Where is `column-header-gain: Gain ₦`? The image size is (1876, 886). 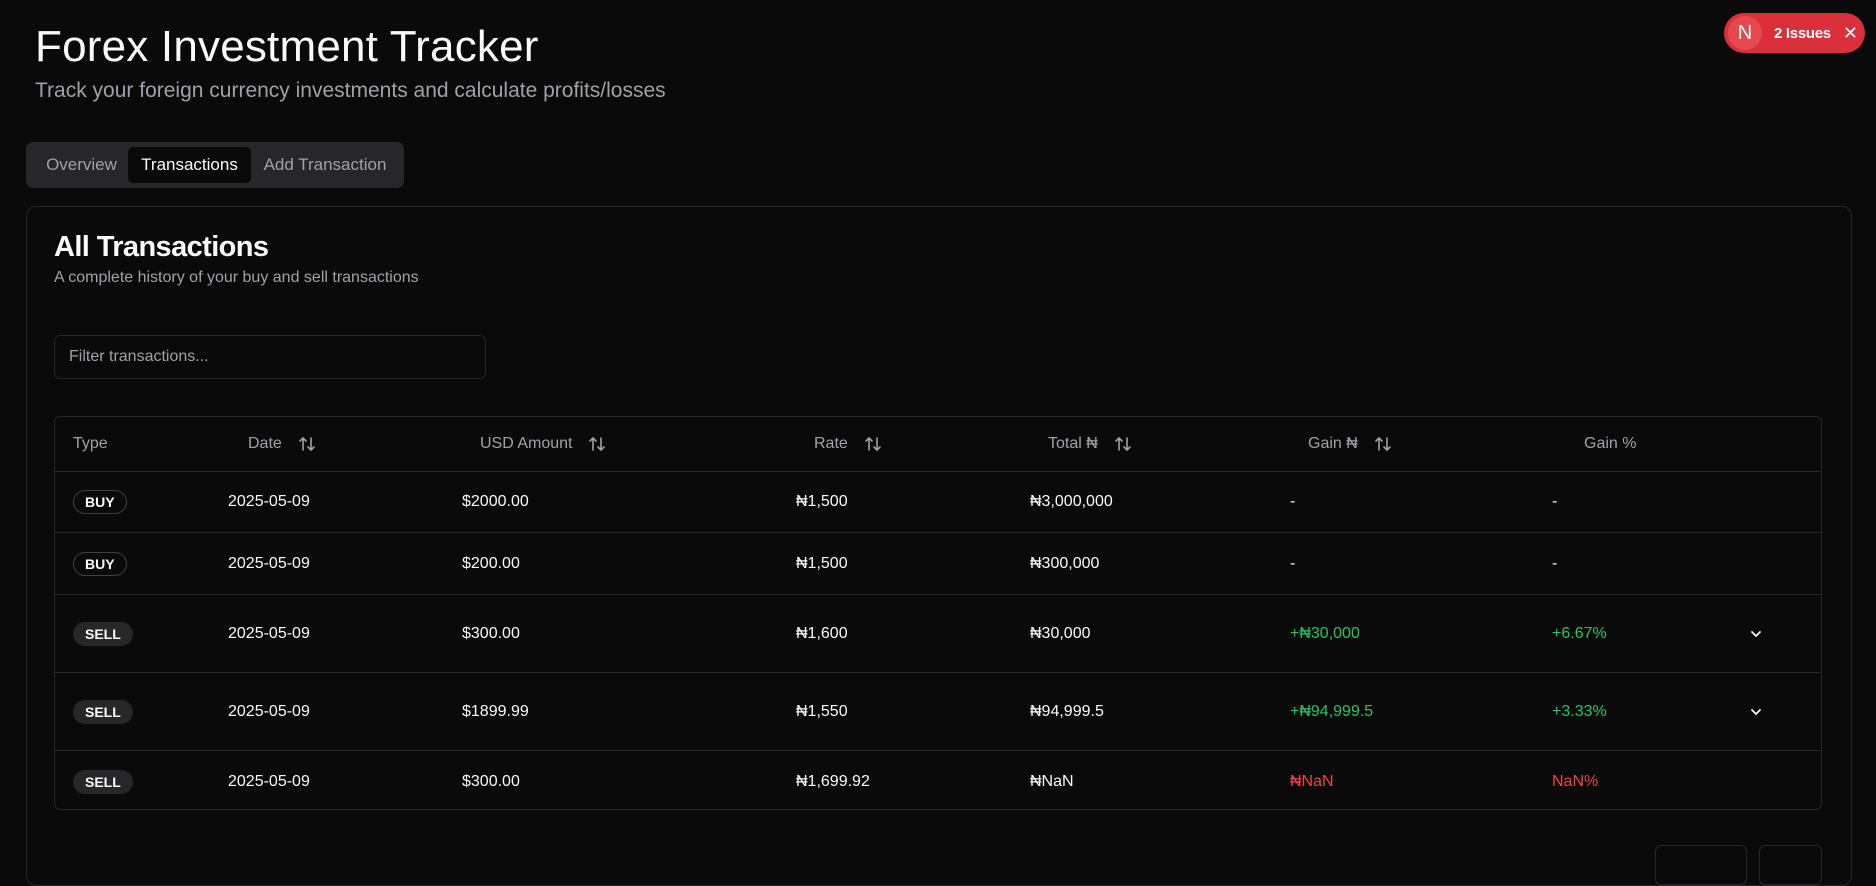 column-header-gain: Gain ₦ is located at coordinates (1350, 444).